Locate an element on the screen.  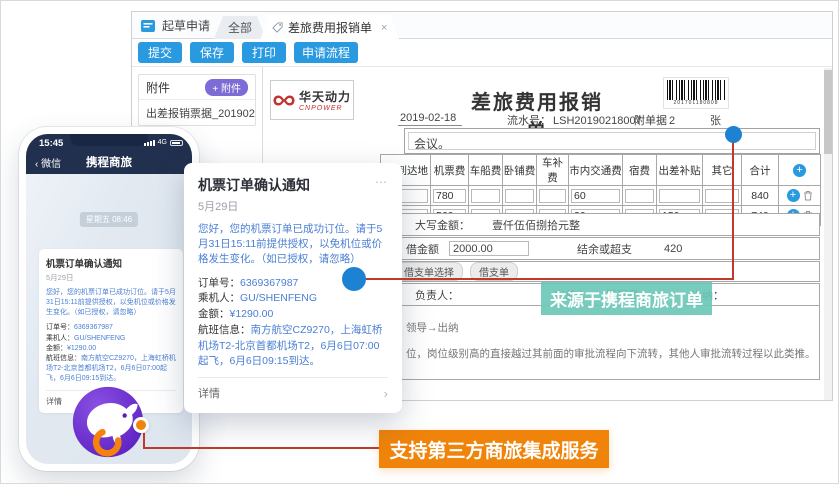
col-lodging: 宿费 is located at coordinates (639, 170).